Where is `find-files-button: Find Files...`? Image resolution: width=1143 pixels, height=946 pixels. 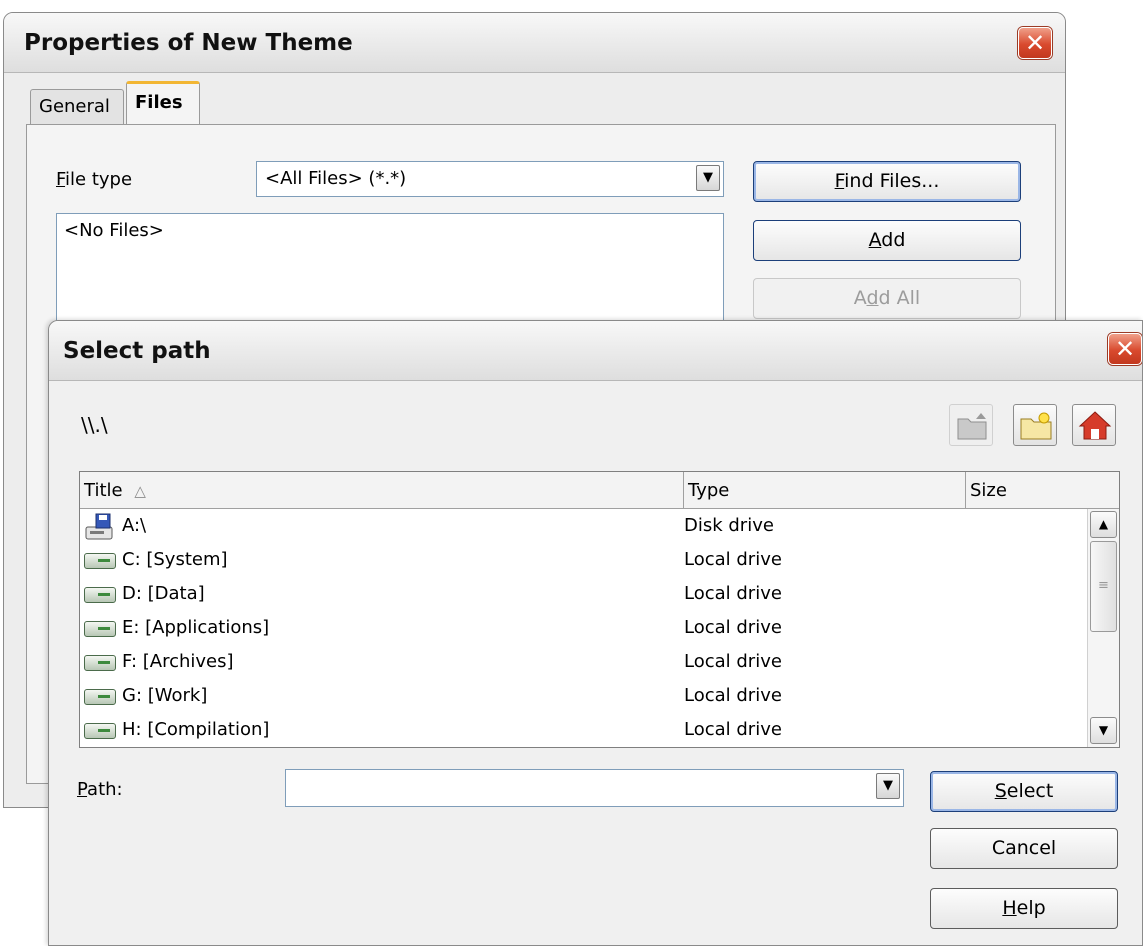
find-files-button: Find Files... is located at coordinates (887, 181).